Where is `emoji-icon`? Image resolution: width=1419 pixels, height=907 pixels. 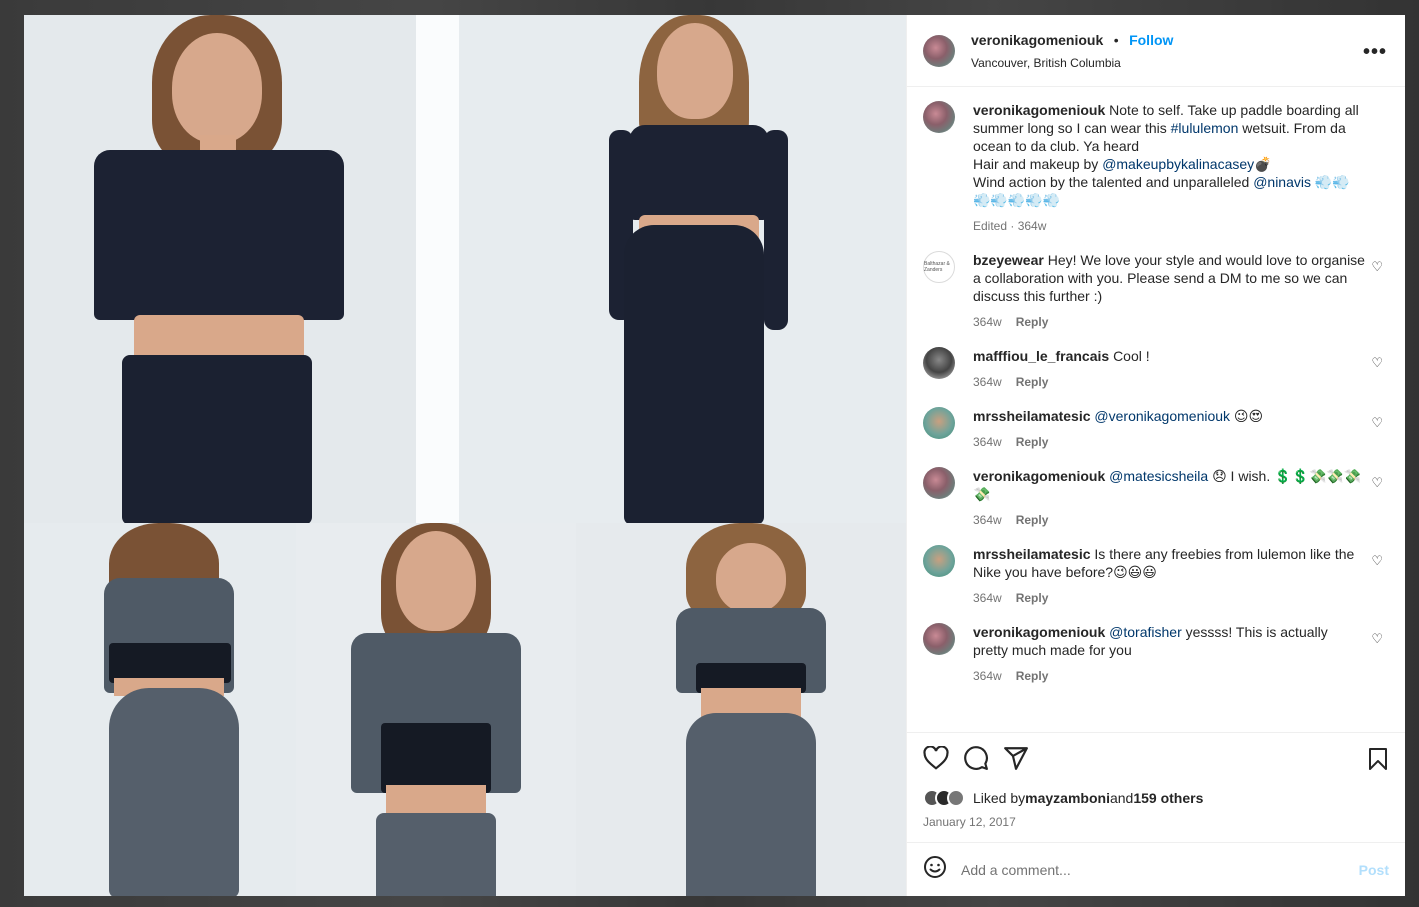
emoji-icon is located at coordinates (935, 869).